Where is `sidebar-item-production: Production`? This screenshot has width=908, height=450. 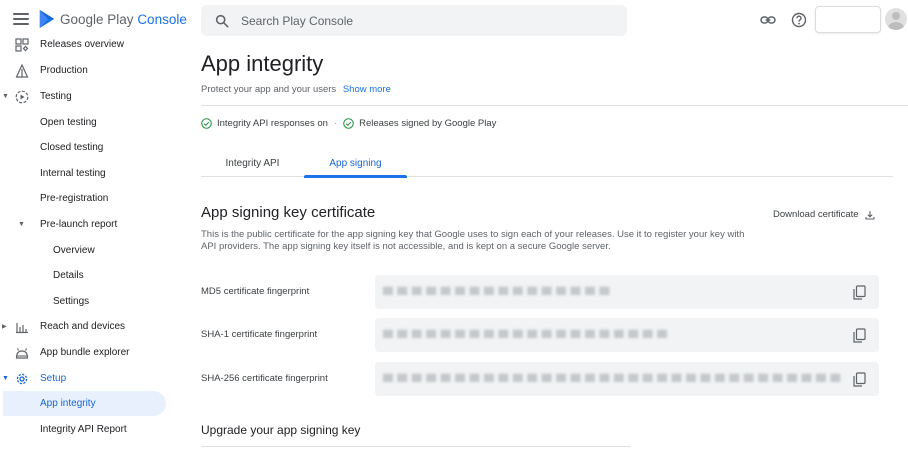 sidebar-item-production: Production is located at coordinates (83, 70).